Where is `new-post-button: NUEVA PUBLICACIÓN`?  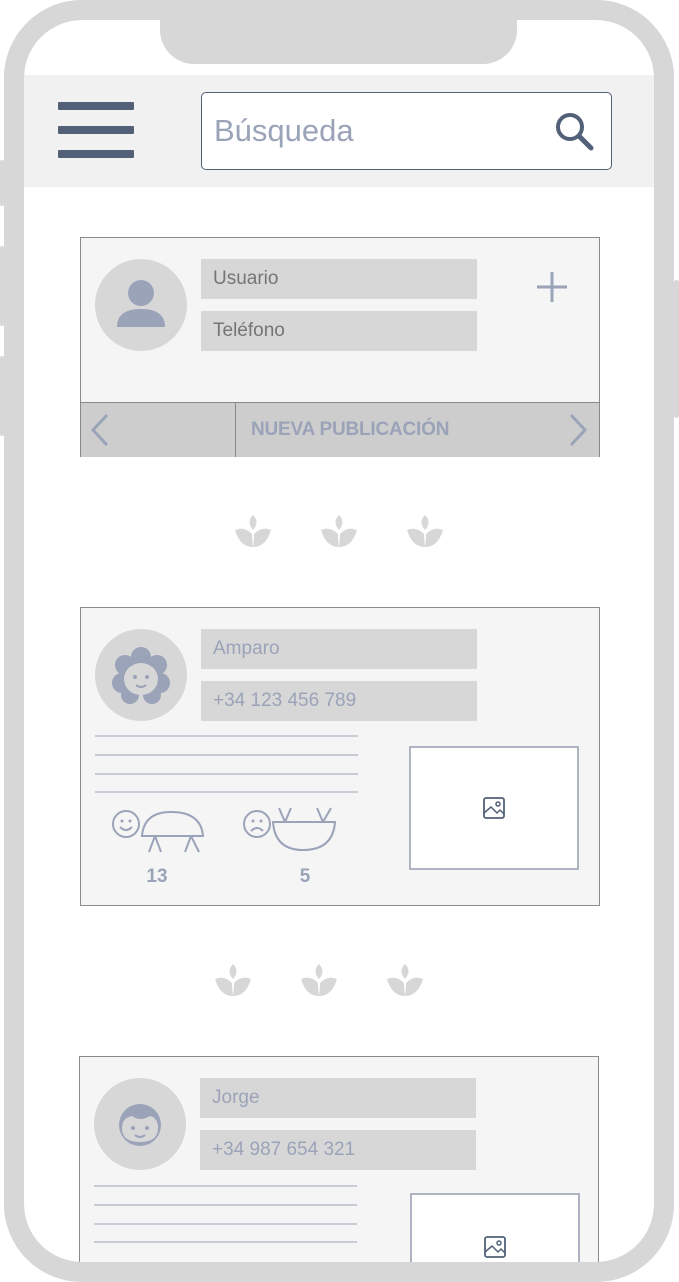
new-post-button: NUEVA PUBLICACIÓN is located at coordinates (350, 430).